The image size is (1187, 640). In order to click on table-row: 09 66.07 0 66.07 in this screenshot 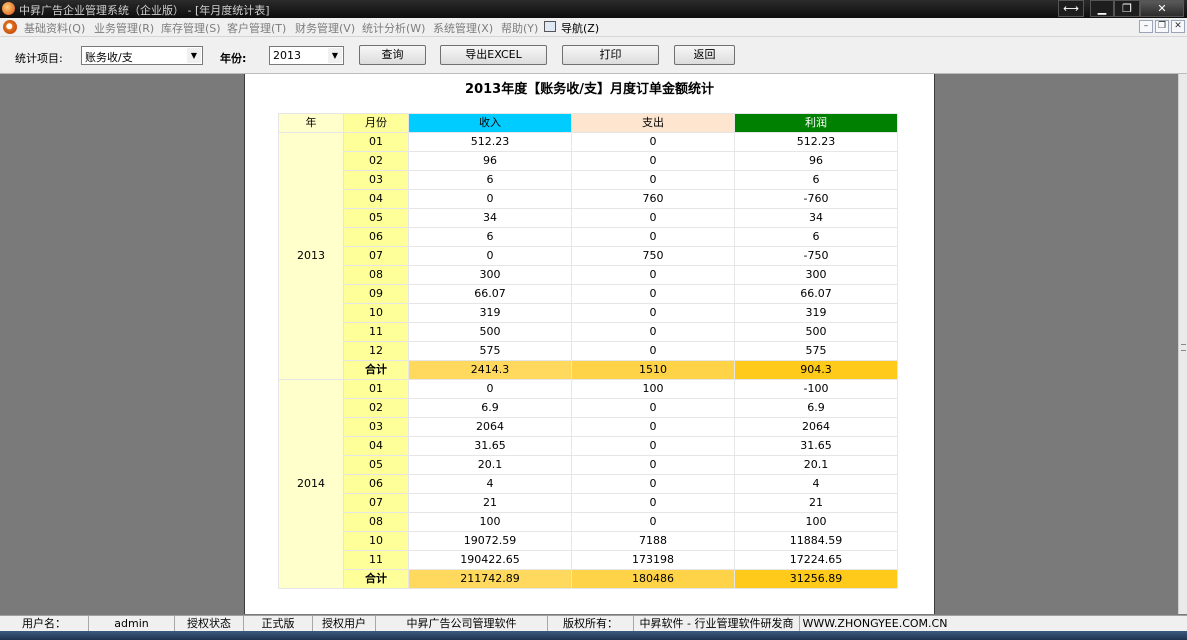, I will do `click(588, 294)`.